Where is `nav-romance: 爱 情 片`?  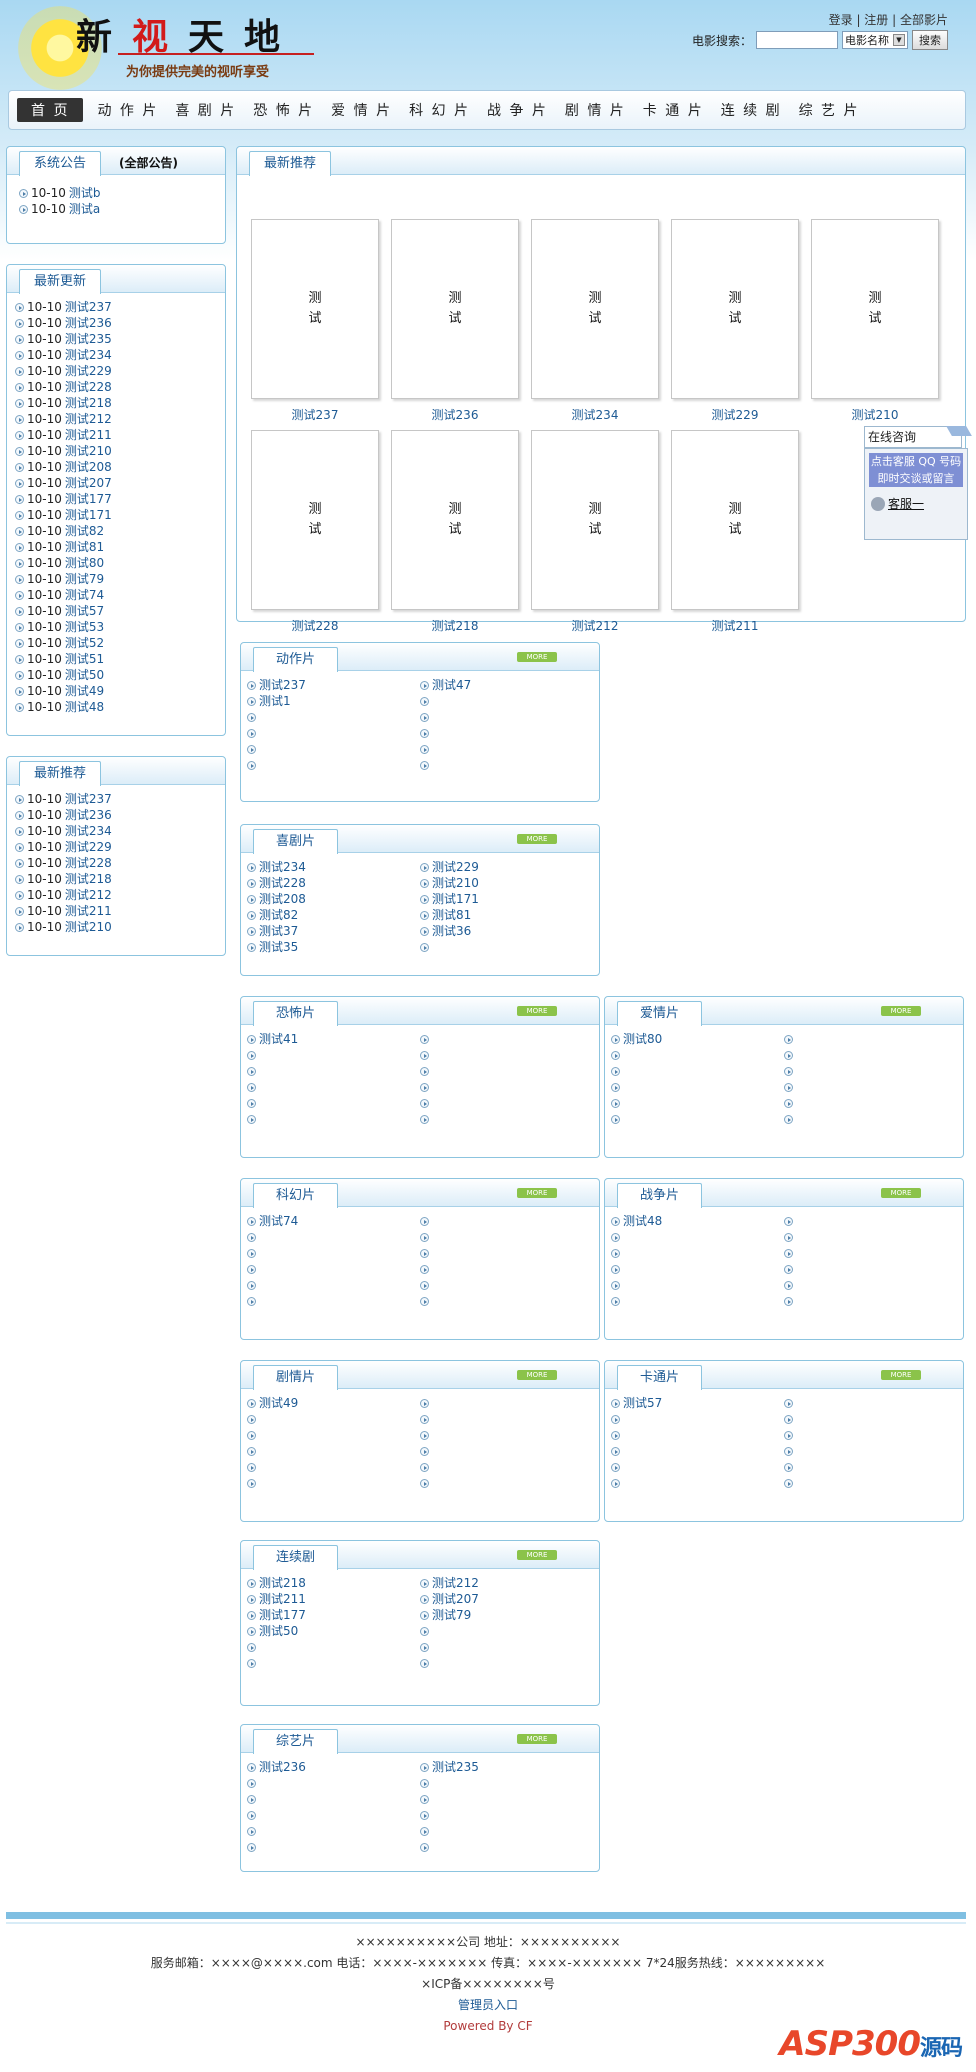
nav-romance: 爱 情 片 is located at coordinates (361, 110).